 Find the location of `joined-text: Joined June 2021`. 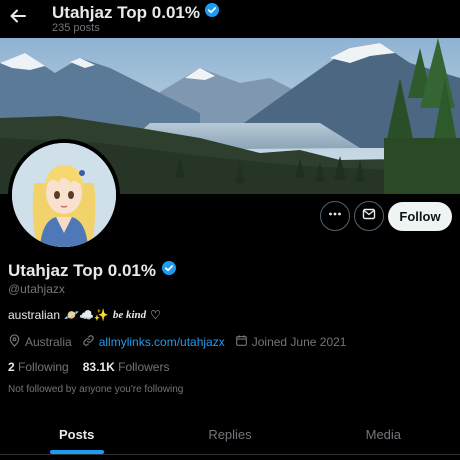

joined-text: Joined June 2021 is located at coordinates (299, 342).